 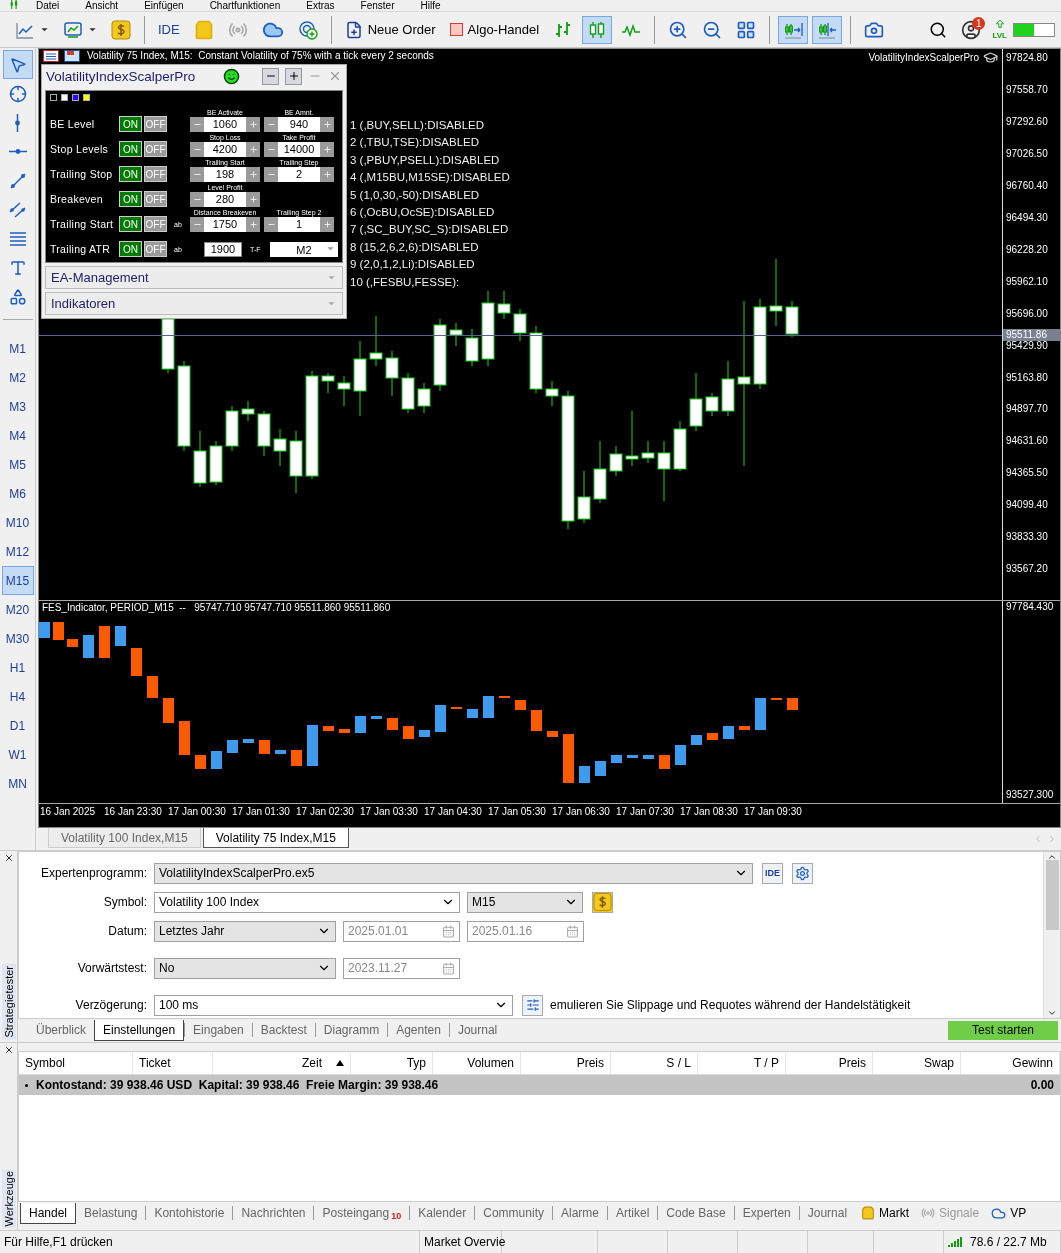 What do you see at coordinates (971, 29) in the screenshot?
I see `account-button: 1` at bounding box center [971, 29].